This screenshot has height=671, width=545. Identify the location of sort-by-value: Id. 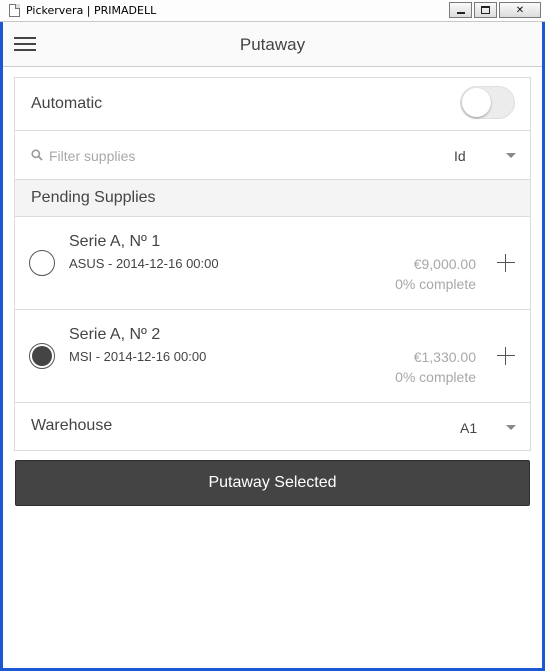
(460, 156).